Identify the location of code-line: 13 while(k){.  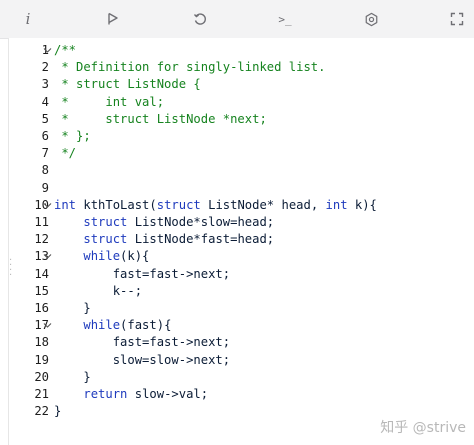
(241, 256).